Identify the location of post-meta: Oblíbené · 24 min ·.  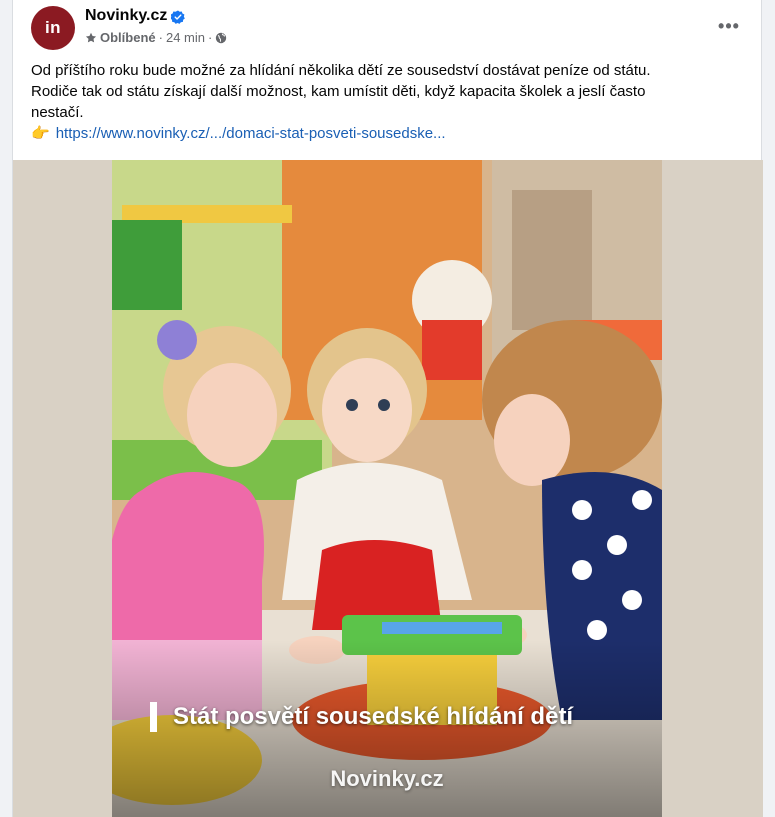
(156, 37).